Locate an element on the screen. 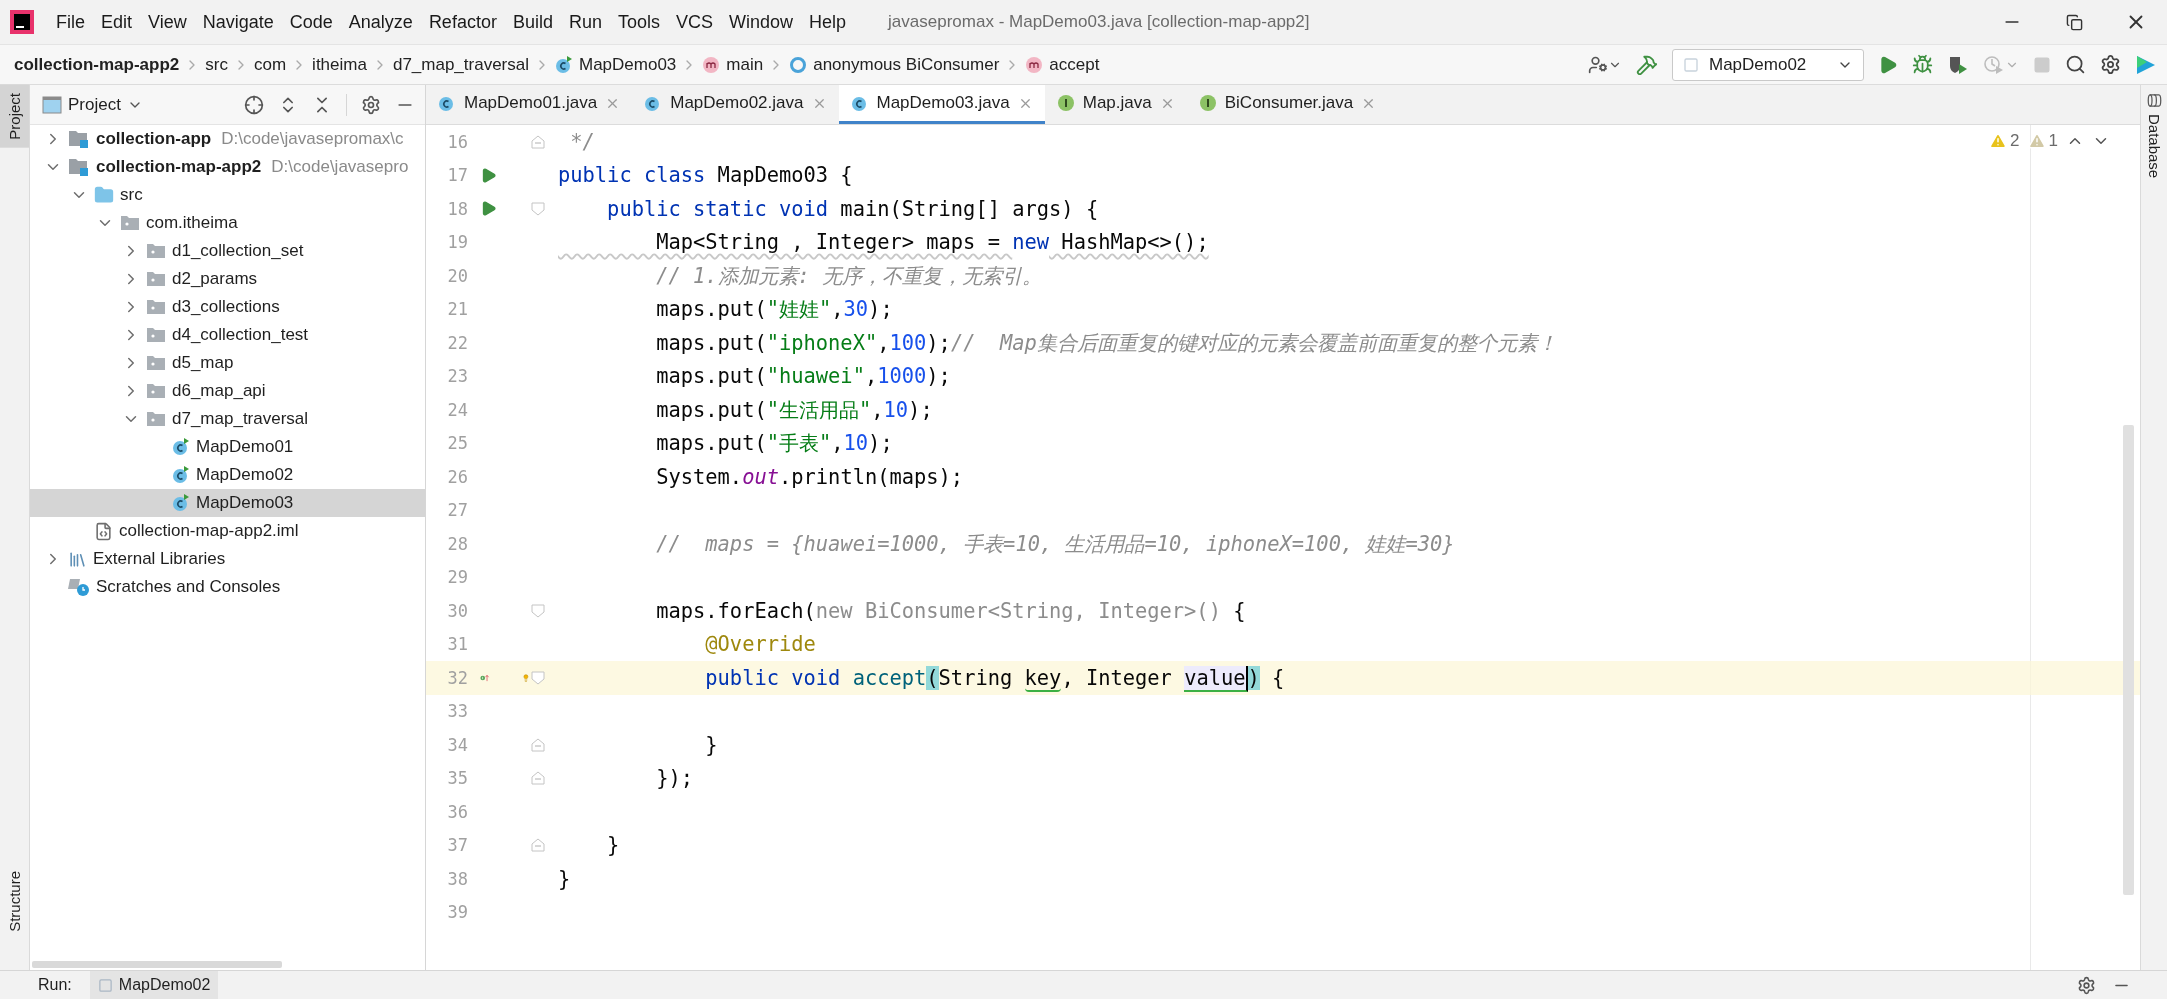 The image size is (2167, 999). tool-window-tab: Project is located at coordinates (14, 116).